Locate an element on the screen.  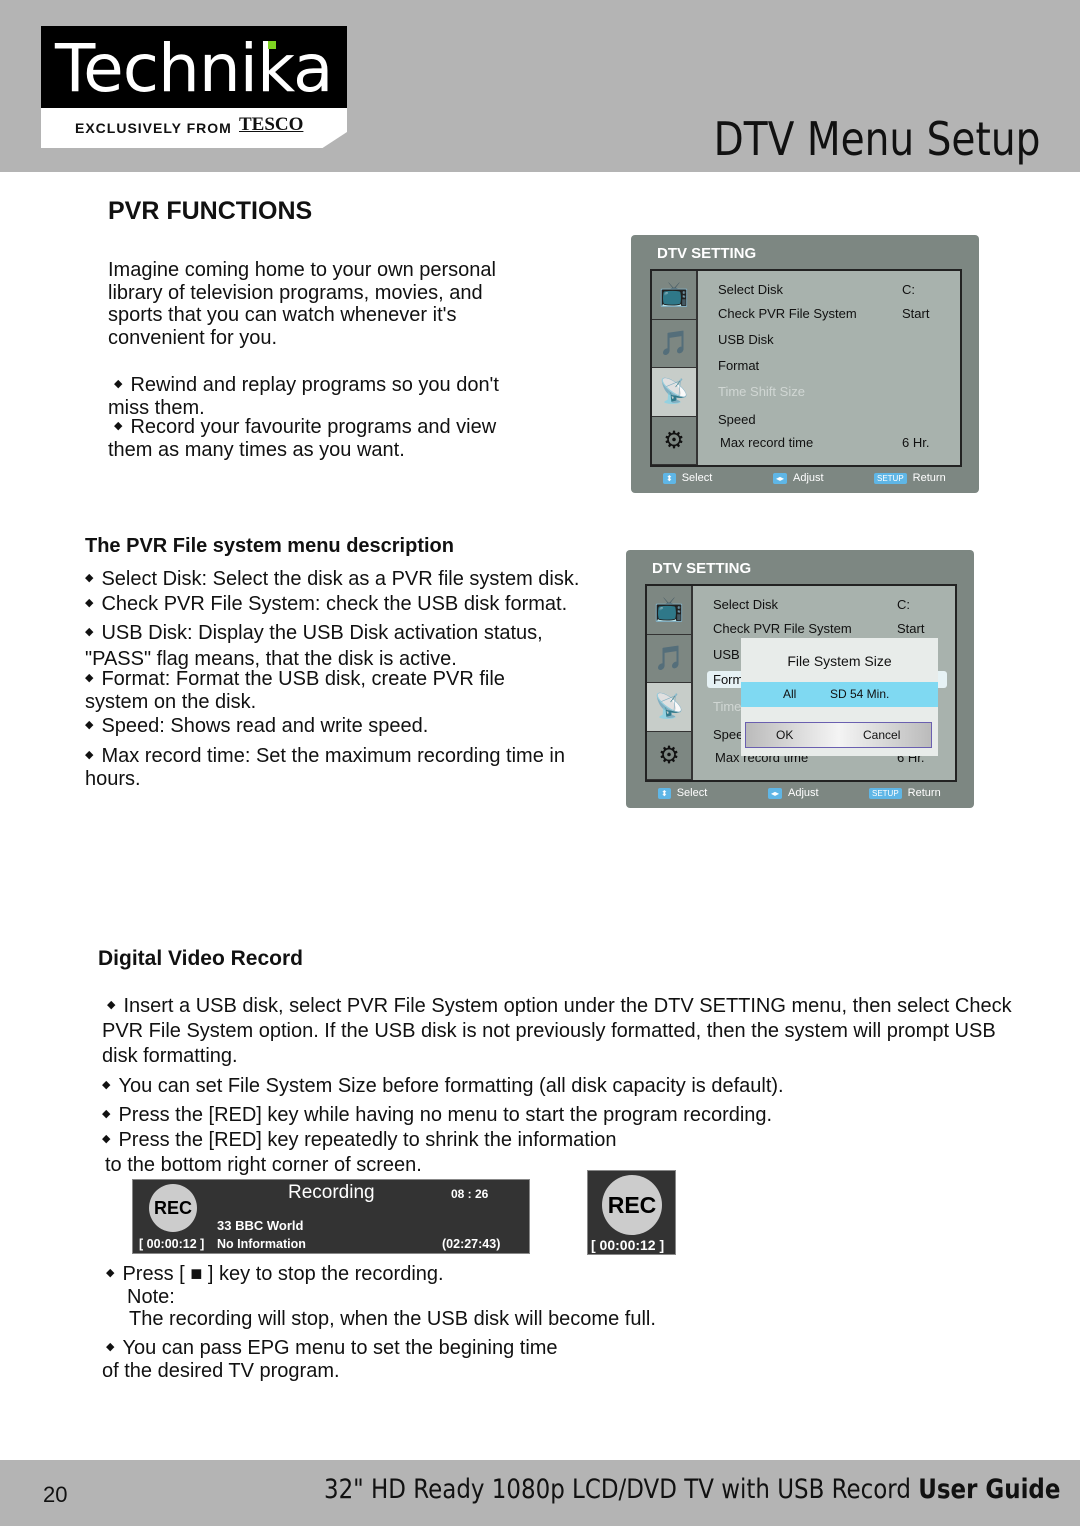
size-selector: All SD 54 Min. is located at coordinates (839, 694).